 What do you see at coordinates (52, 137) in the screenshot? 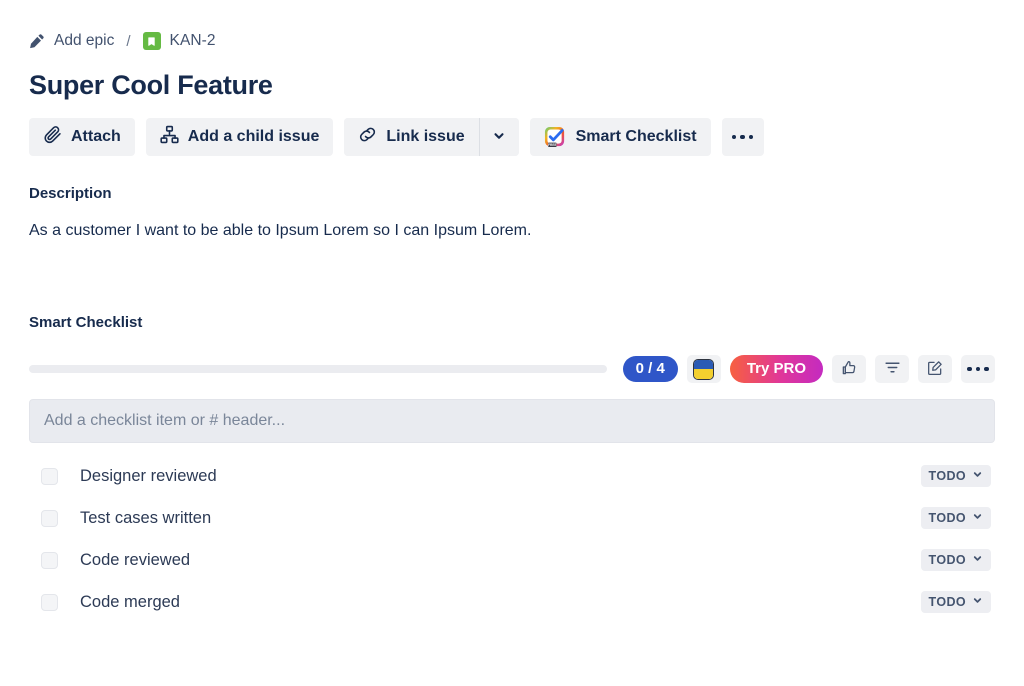
I see `paperclip-icon` at bounding box center [52, 137].